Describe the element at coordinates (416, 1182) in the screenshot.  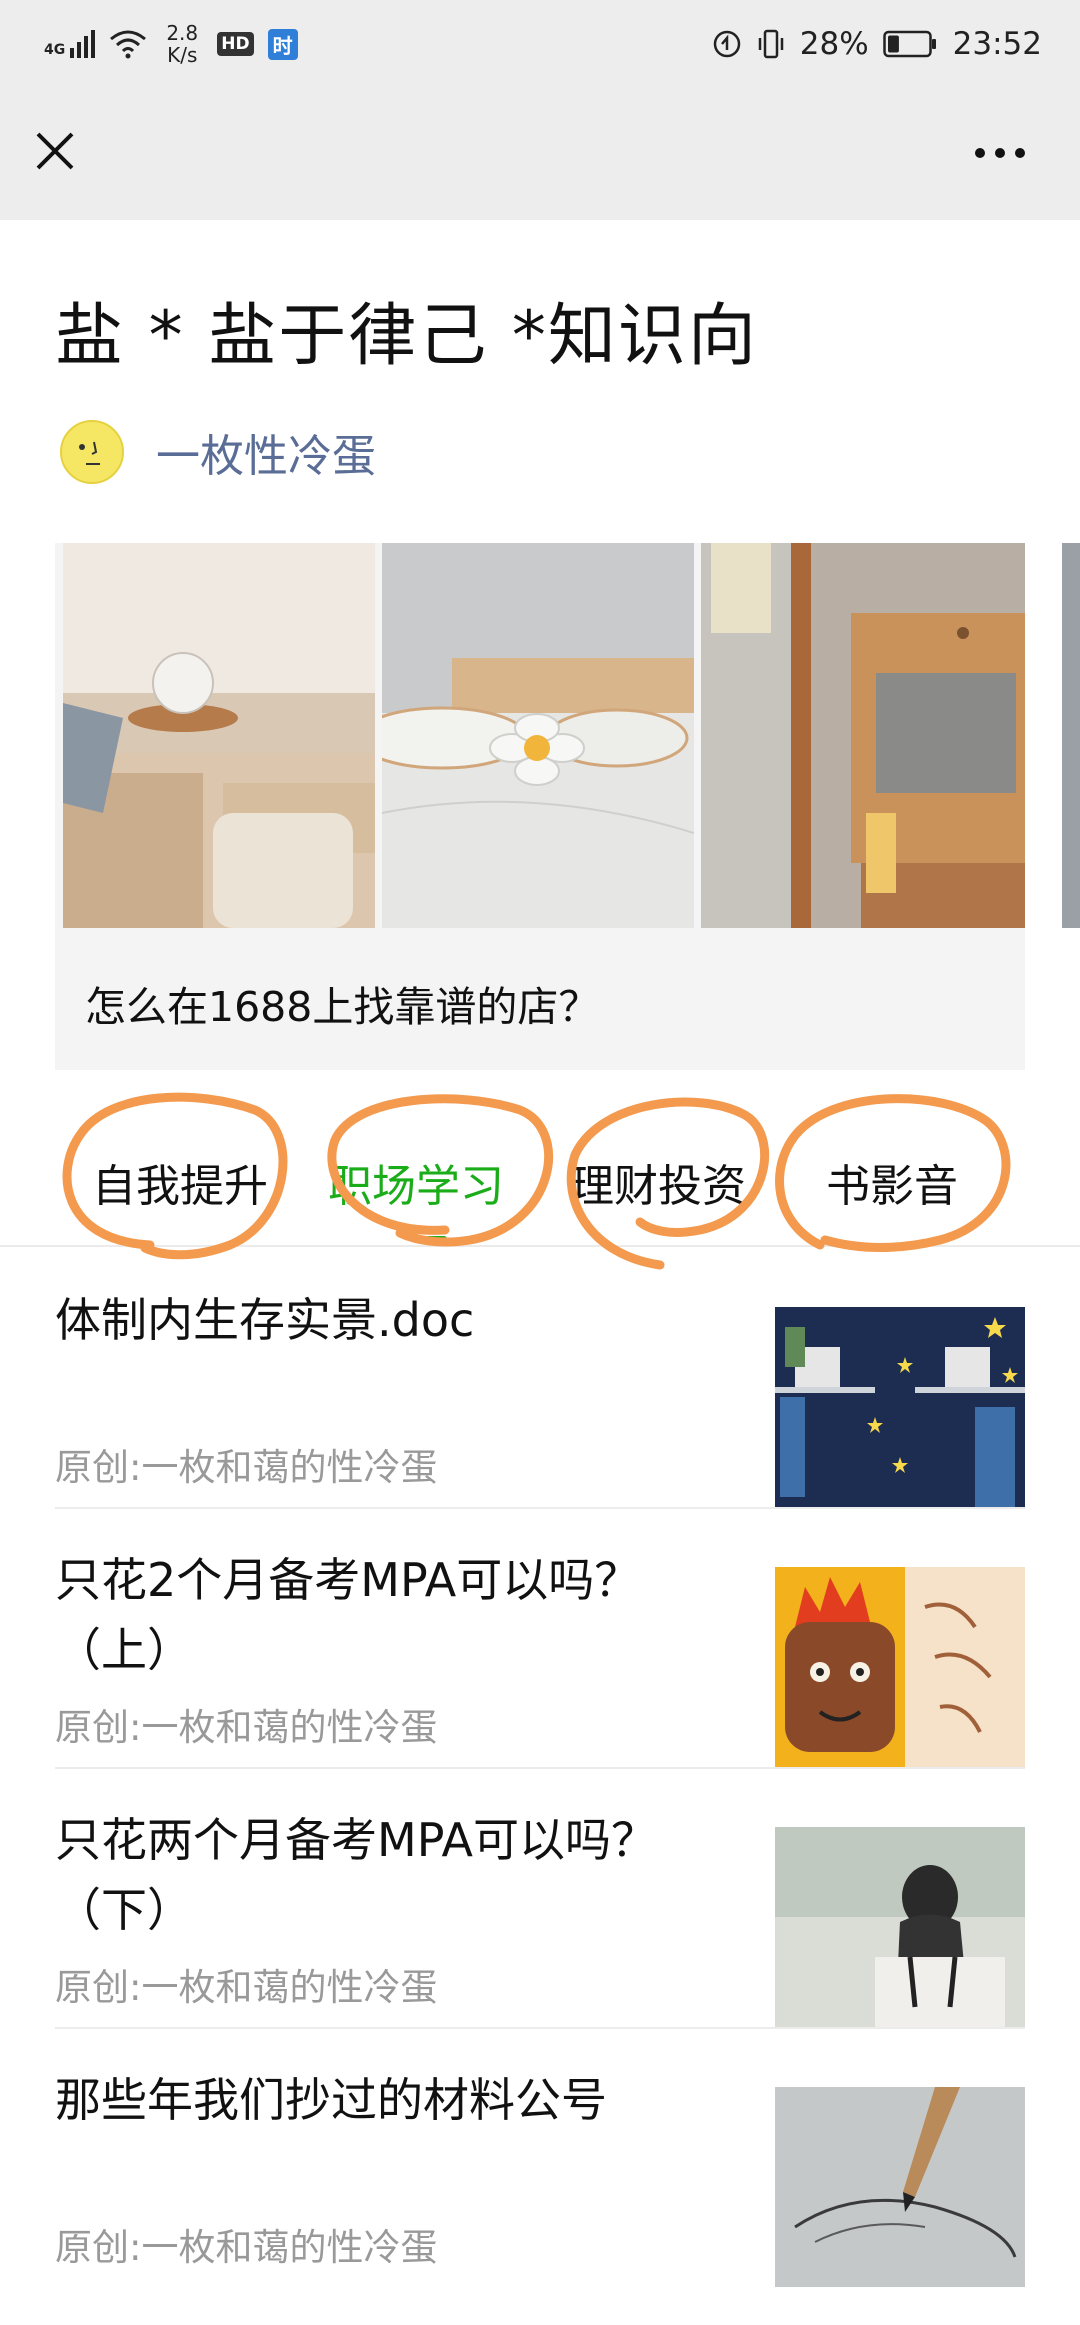
I see `tab-workplace-learning: 职场学习` at that location.